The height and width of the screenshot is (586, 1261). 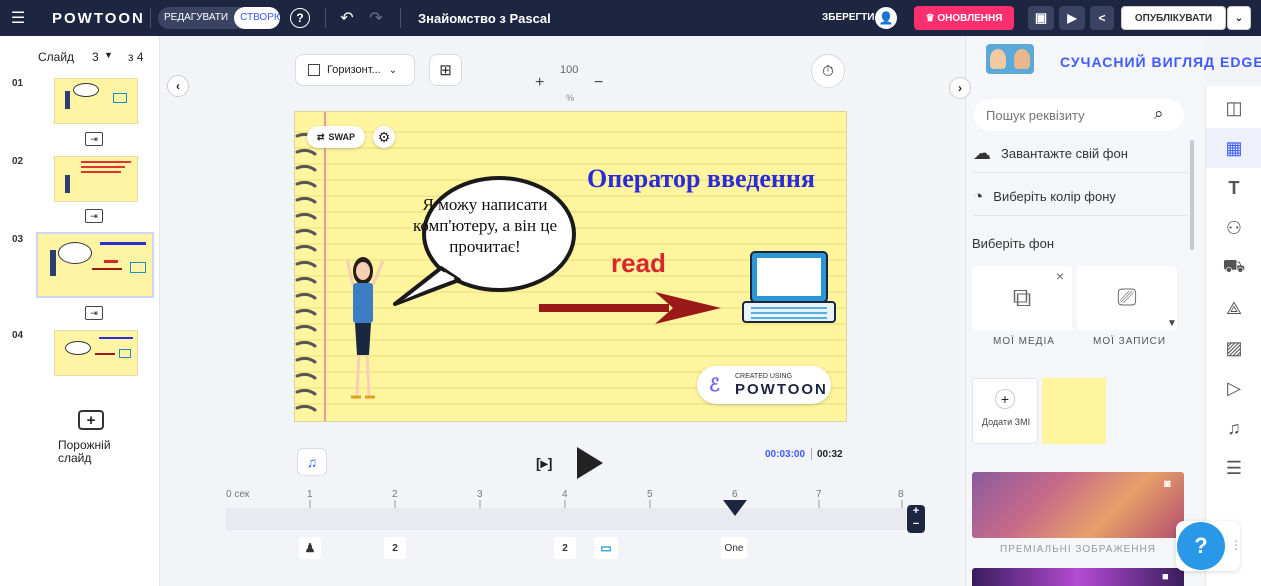 I want to click on help-button: ?, so click(x=1201, y=546).